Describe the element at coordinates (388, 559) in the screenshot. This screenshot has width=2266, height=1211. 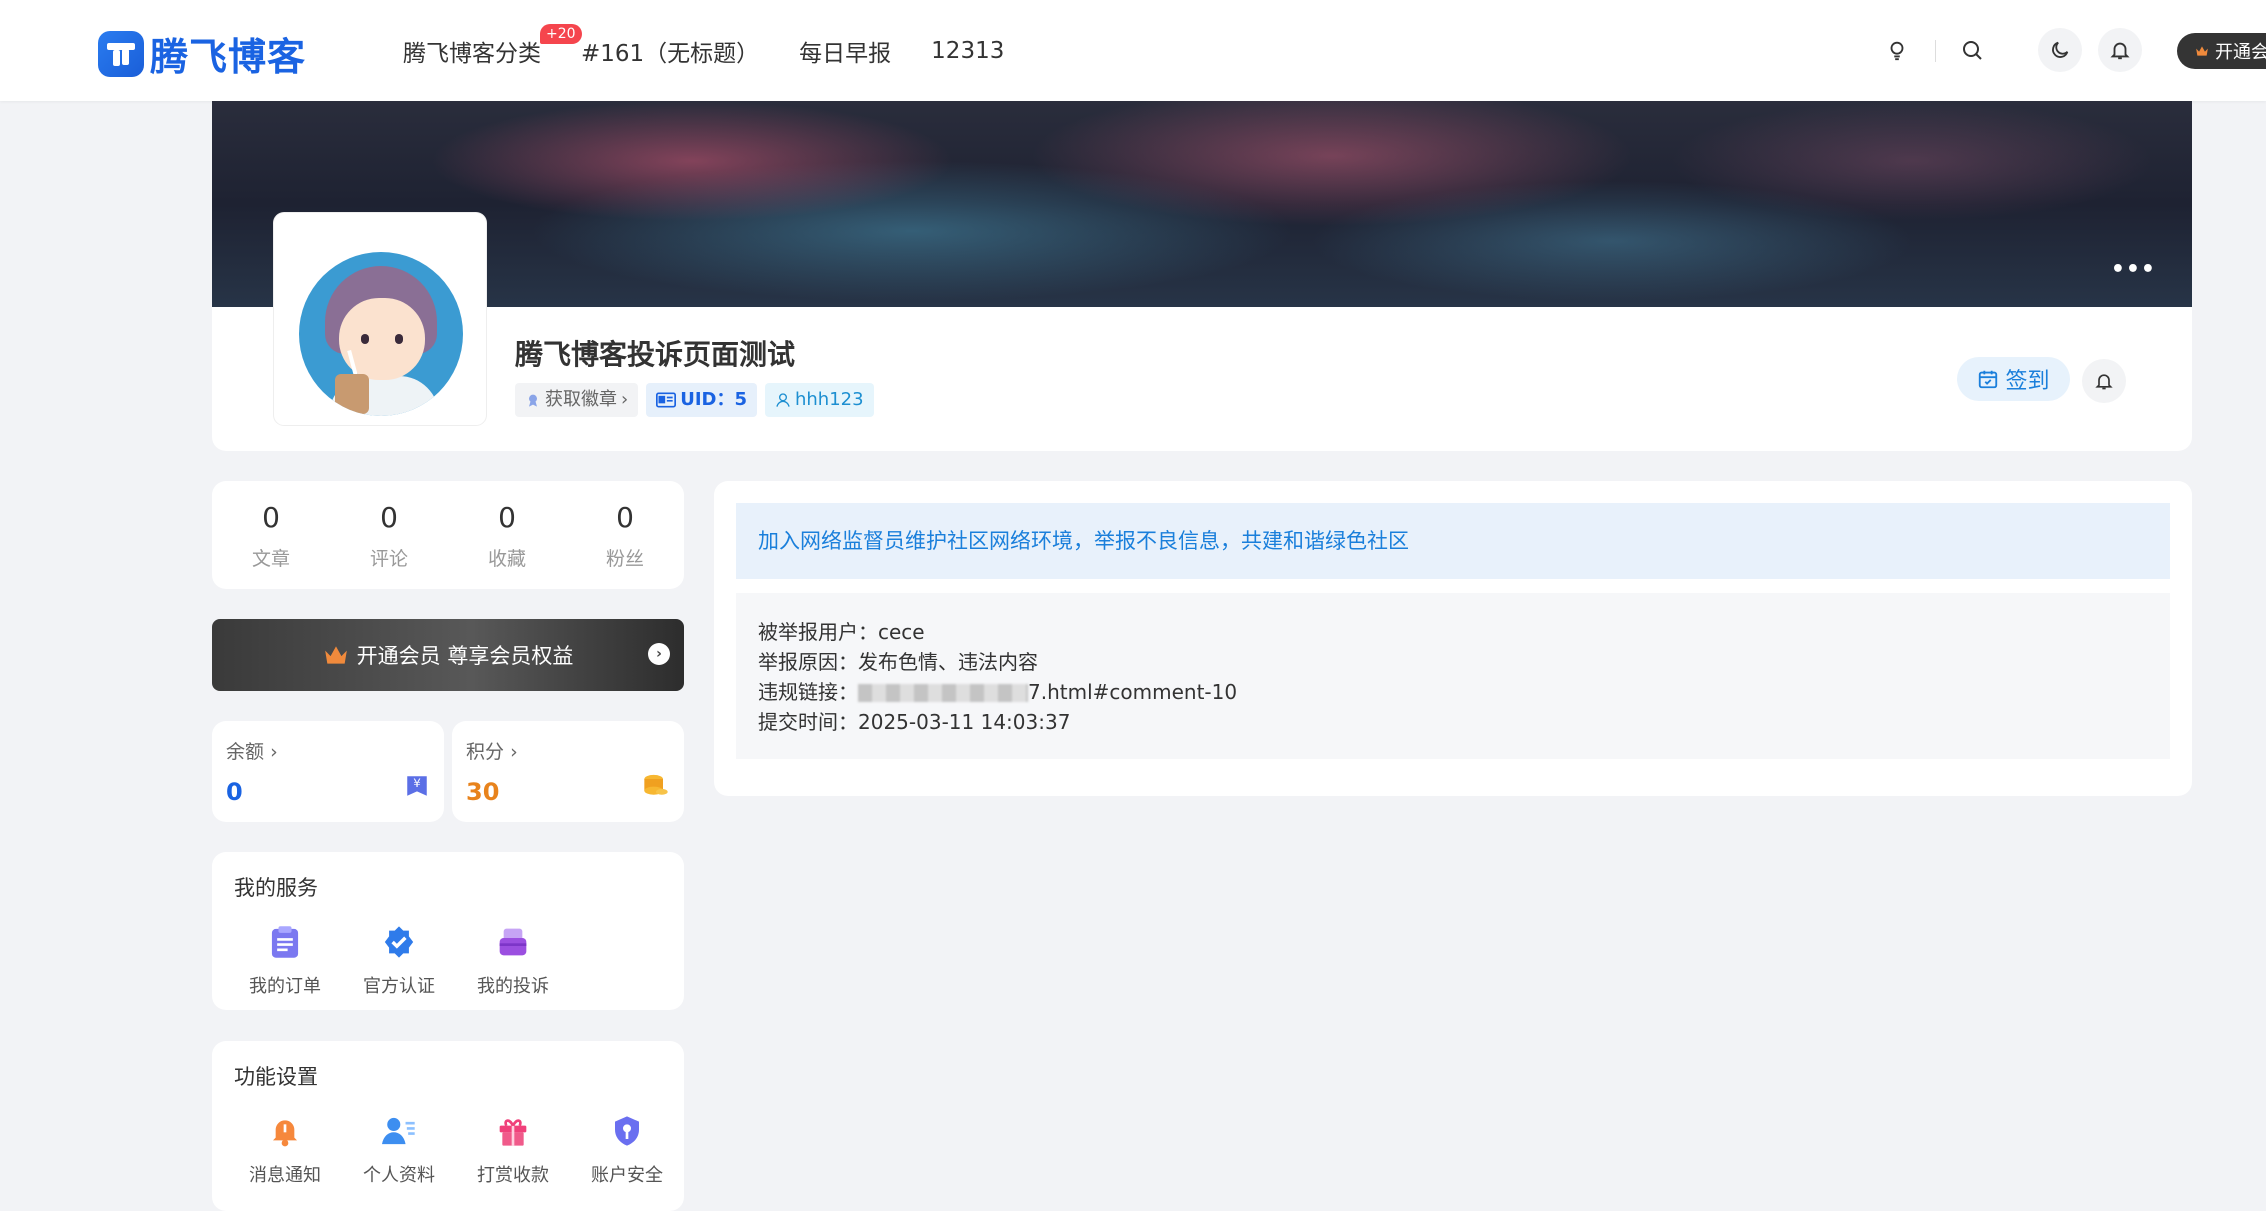
I see `stat-label: 评论` at that location.